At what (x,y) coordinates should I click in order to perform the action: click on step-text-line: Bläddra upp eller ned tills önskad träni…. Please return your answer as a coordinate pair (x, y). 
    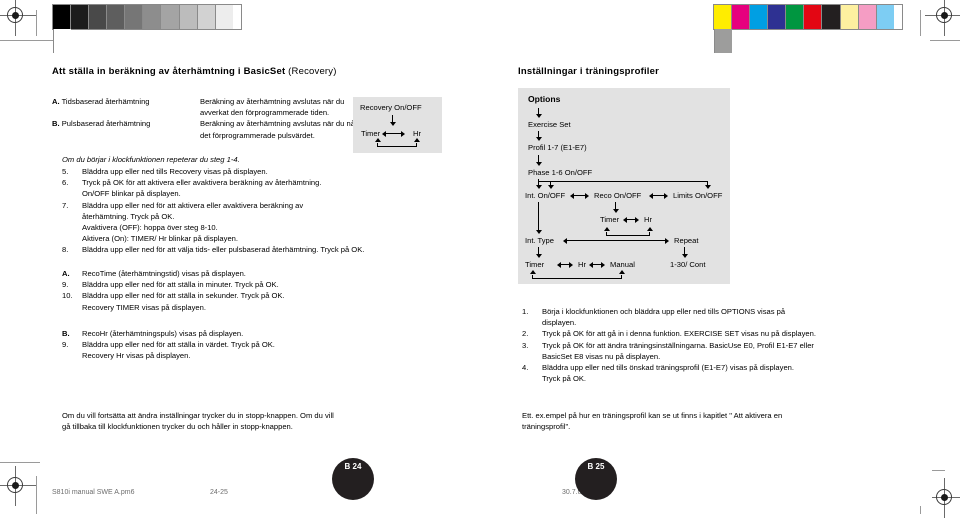
    Looking at the image, I should click on (668, 368).